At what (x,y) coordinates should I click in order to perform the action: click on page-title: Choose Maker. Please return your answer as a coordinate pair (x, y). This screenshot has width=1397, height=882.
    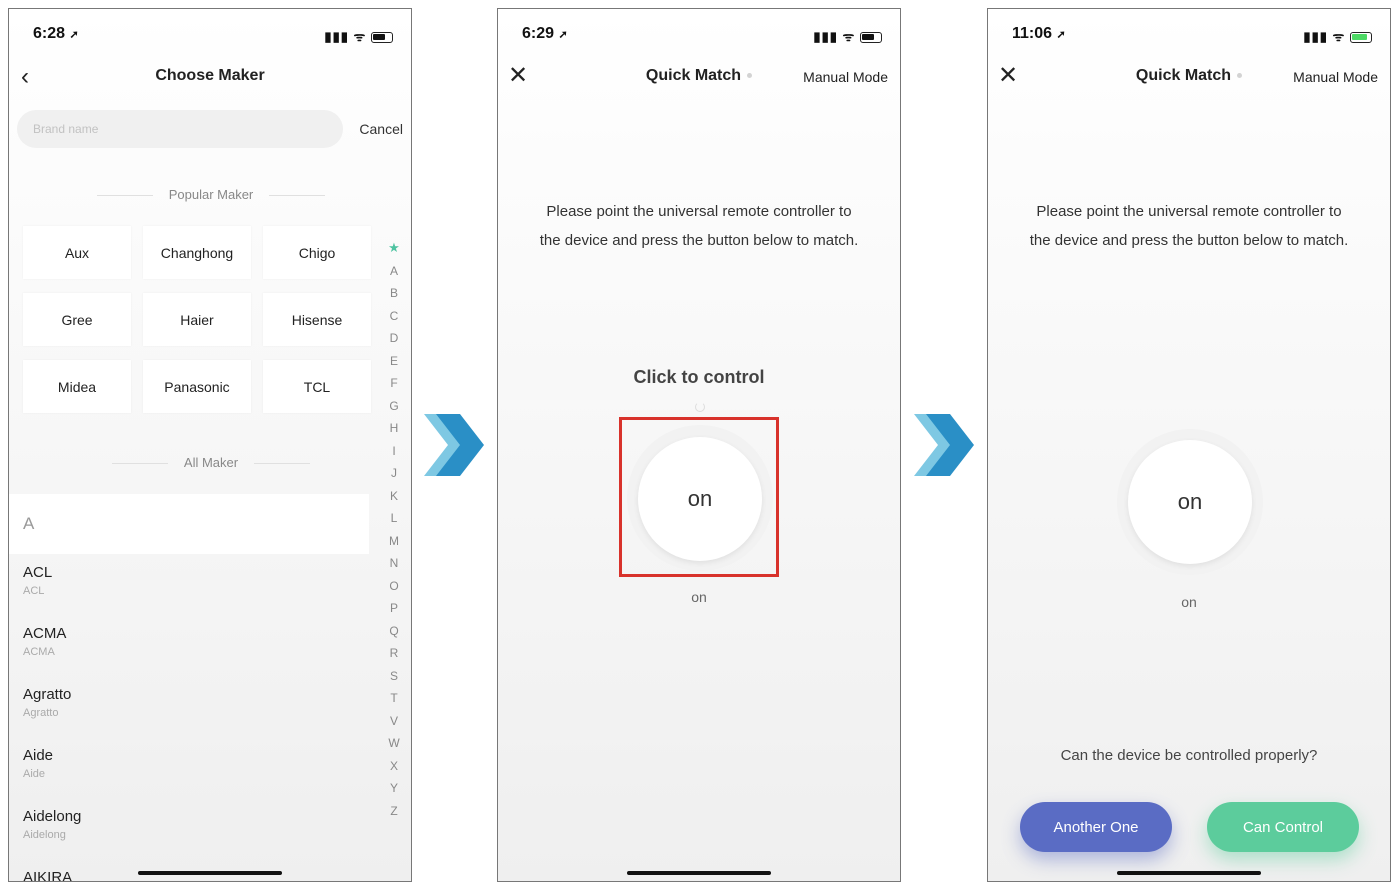
    Looking at the image, I should click on (210, 75).